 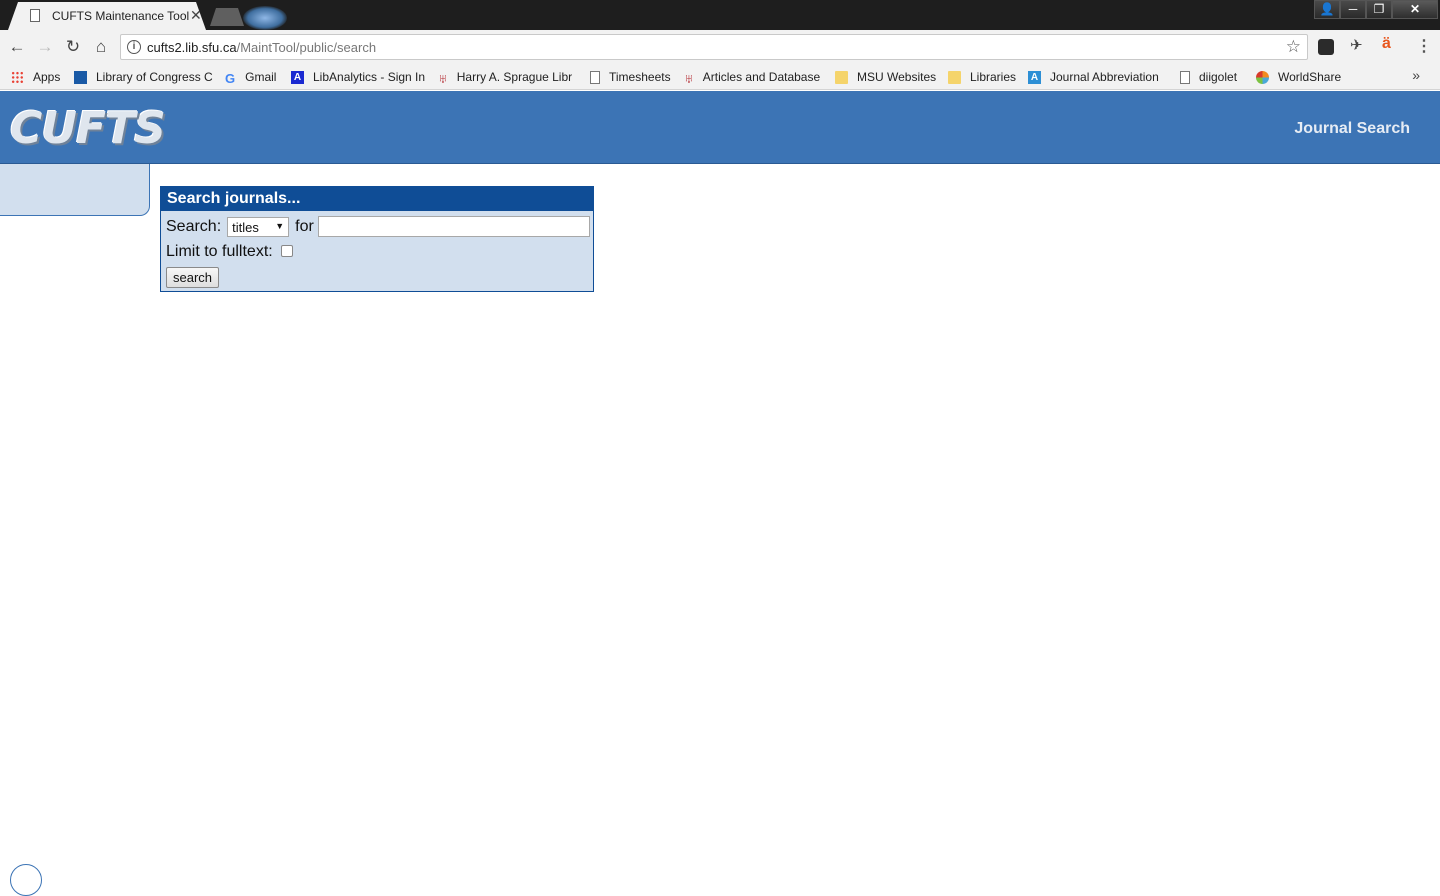 I want to click on search-label: Search:, so click(x=194, y=226).